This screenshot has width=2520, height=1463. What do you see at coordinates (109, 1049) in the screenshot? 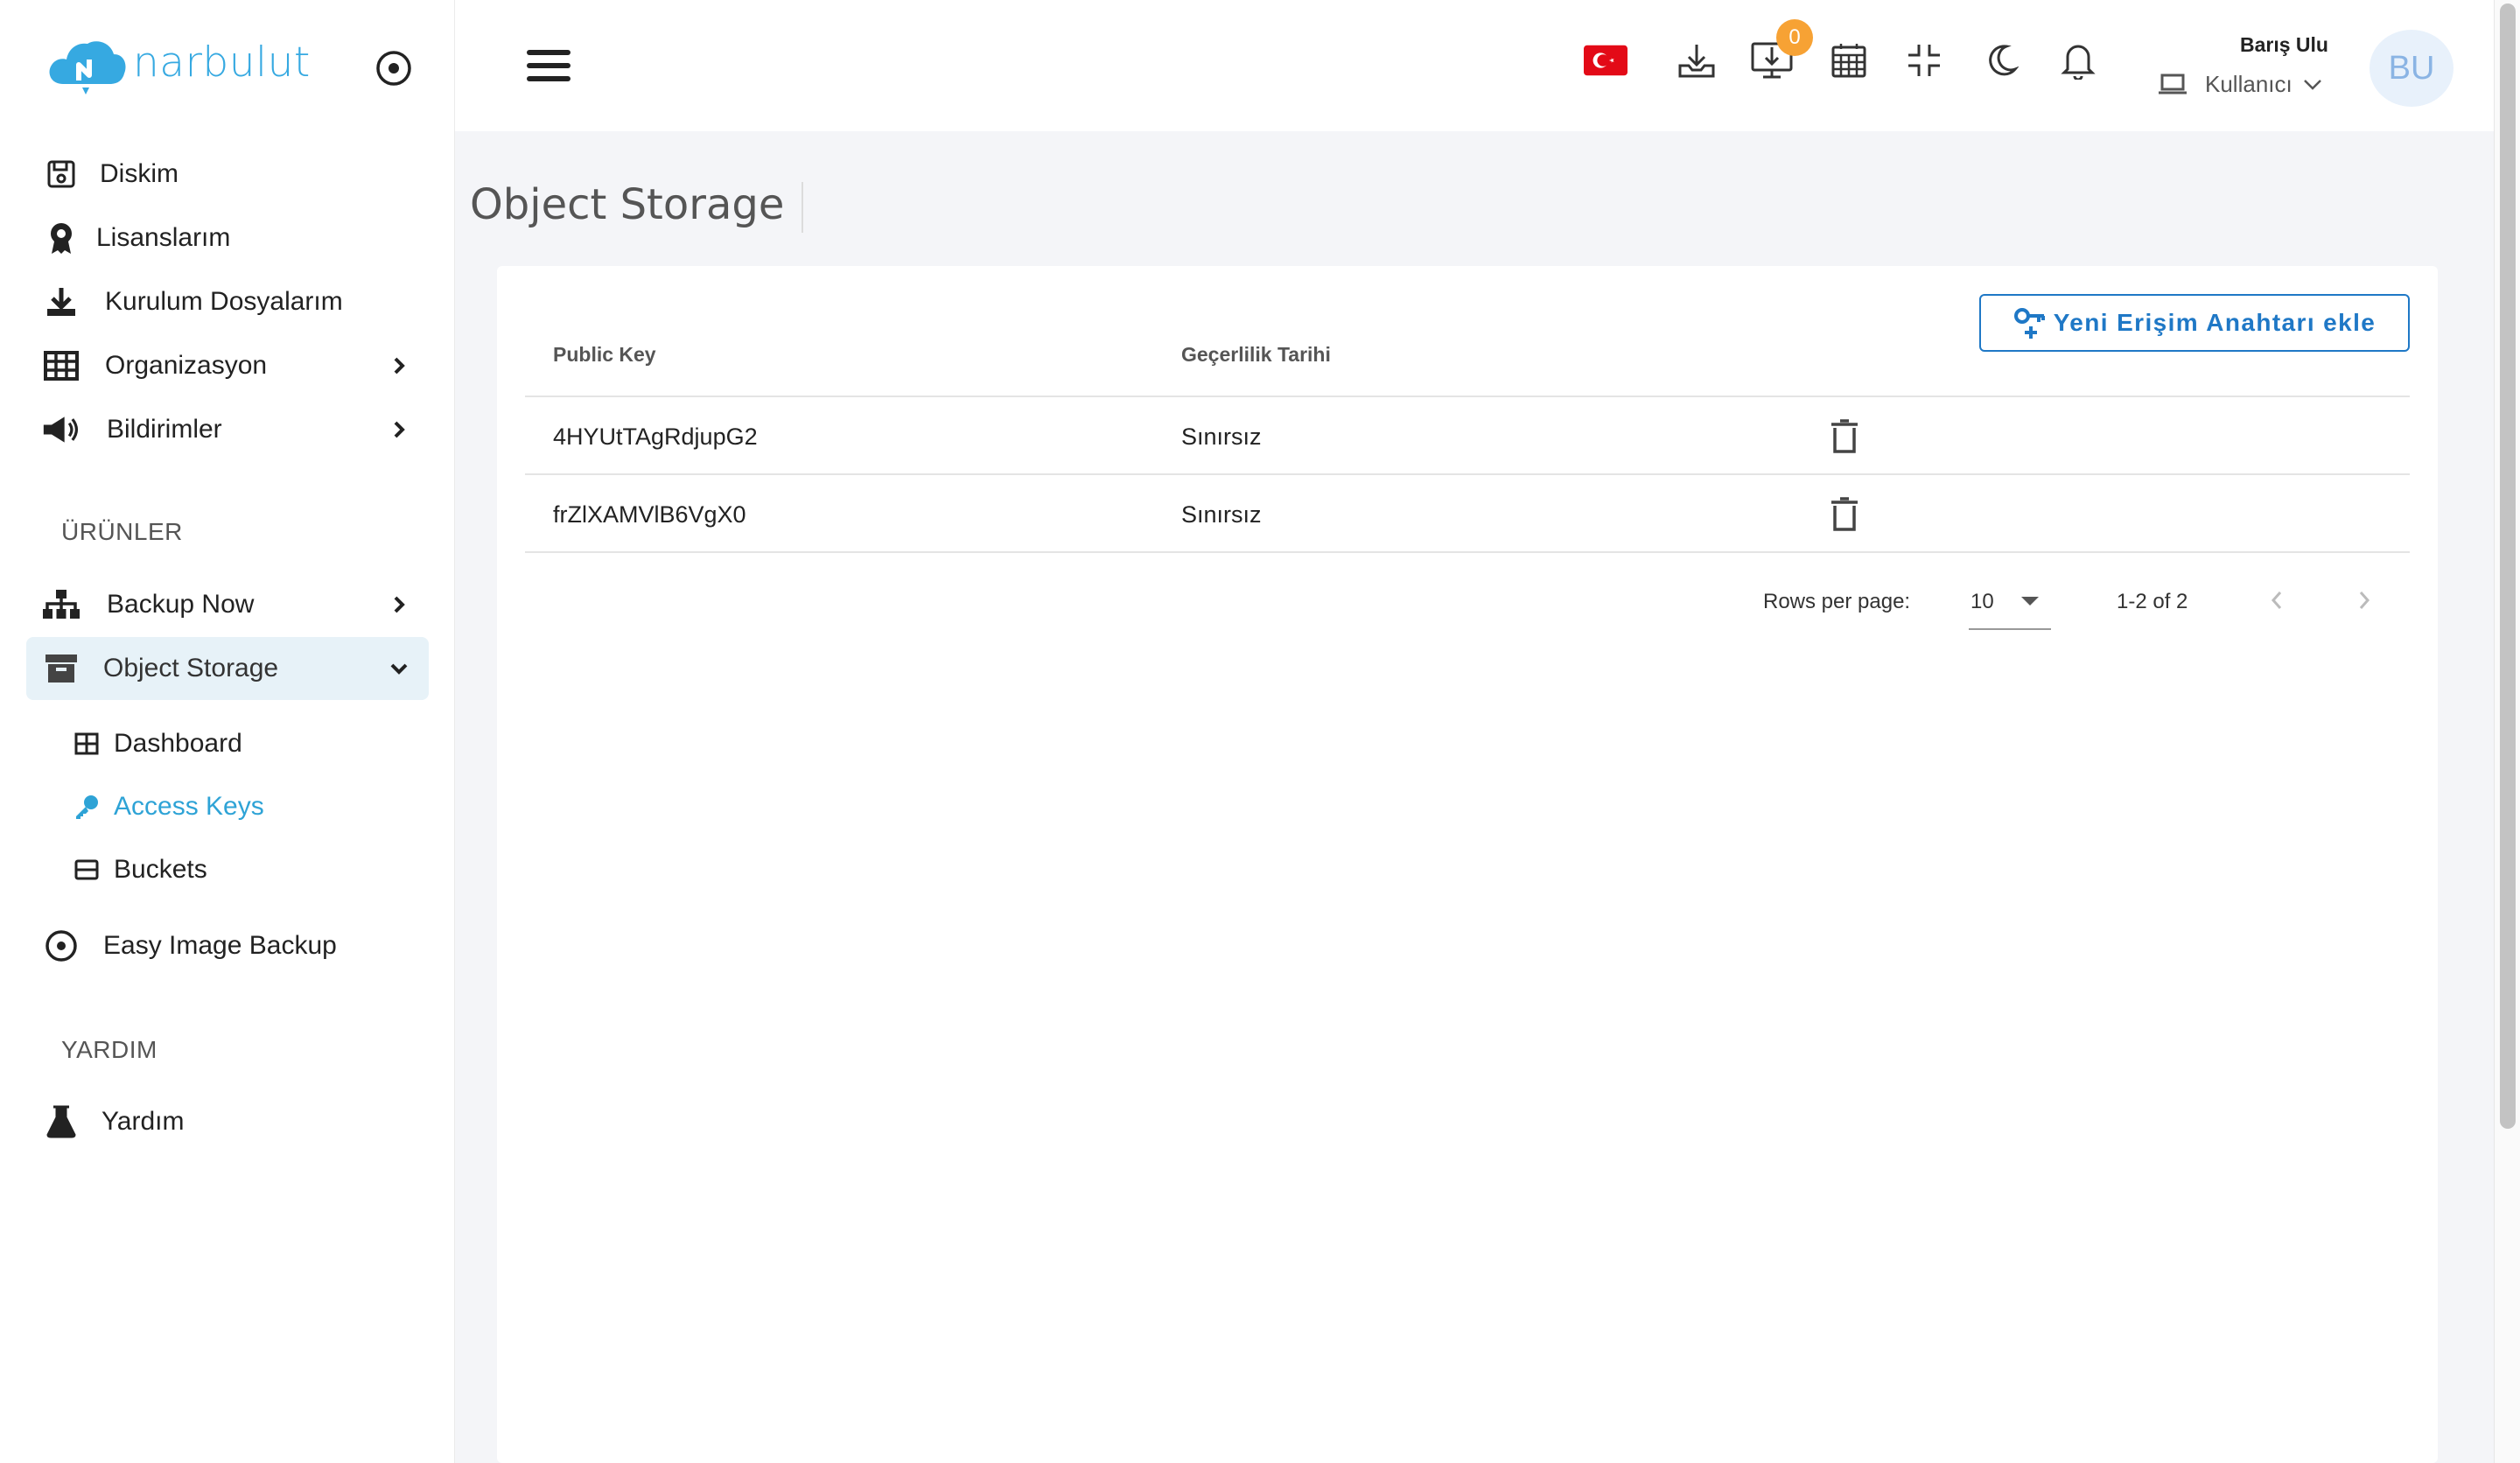
I see `section-title-help: YARDIM` at bounding box center [109, 1049].